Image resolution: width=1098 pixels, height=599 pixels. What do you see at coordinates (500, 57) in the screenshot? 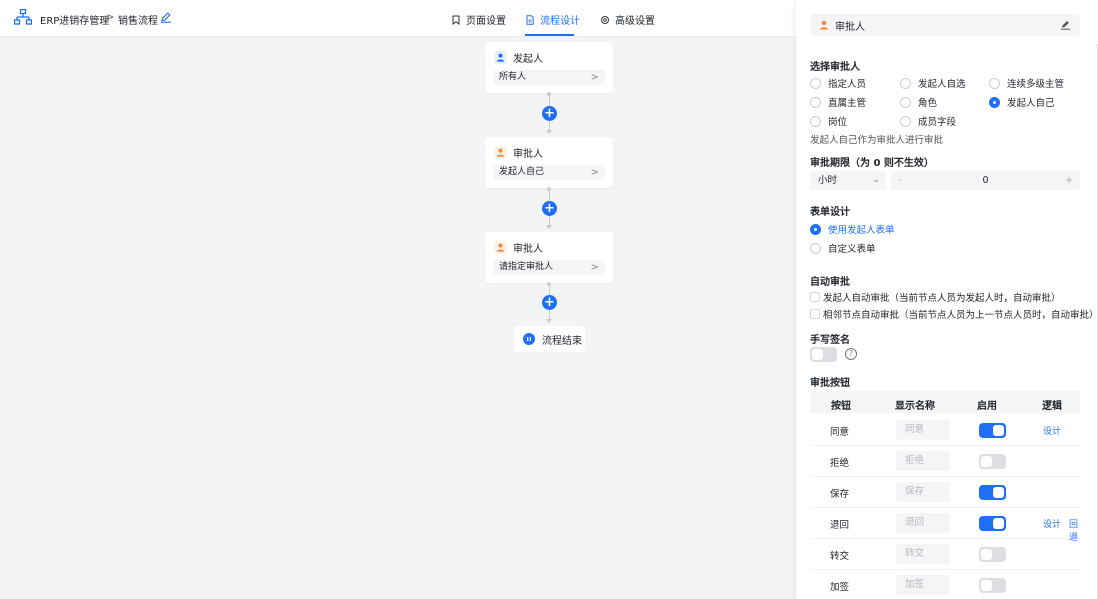
I see `user-icon` at bounding box center [500, 57].